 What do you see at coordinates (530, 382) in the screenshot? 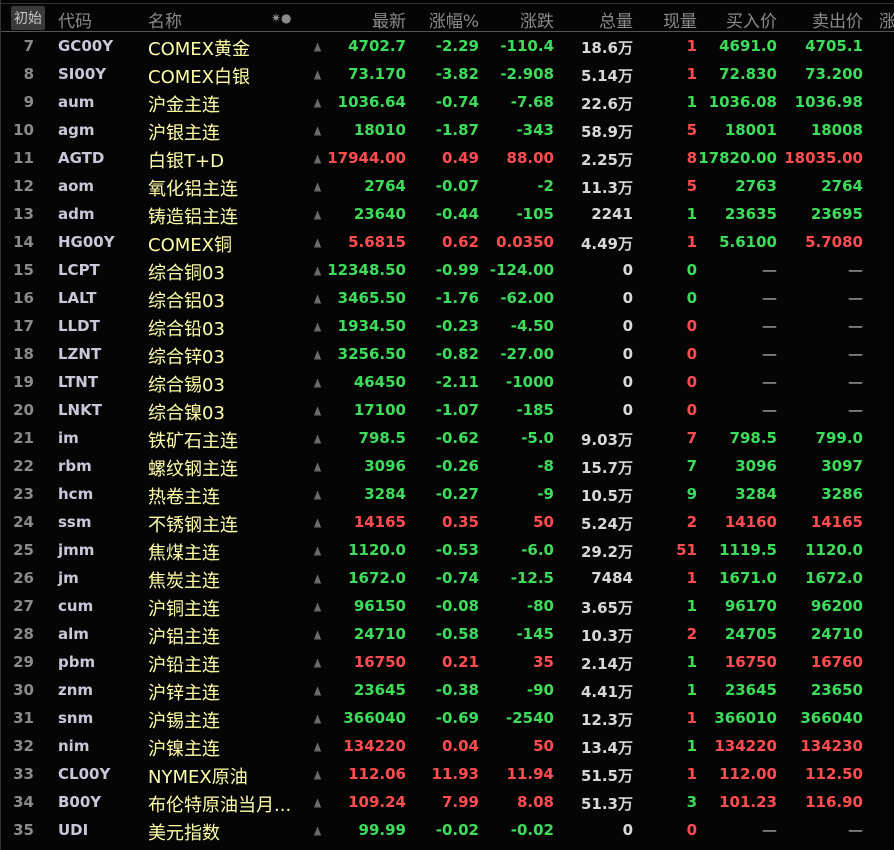
I see `chg-cell: -1000` at bounding box center [530, 382].